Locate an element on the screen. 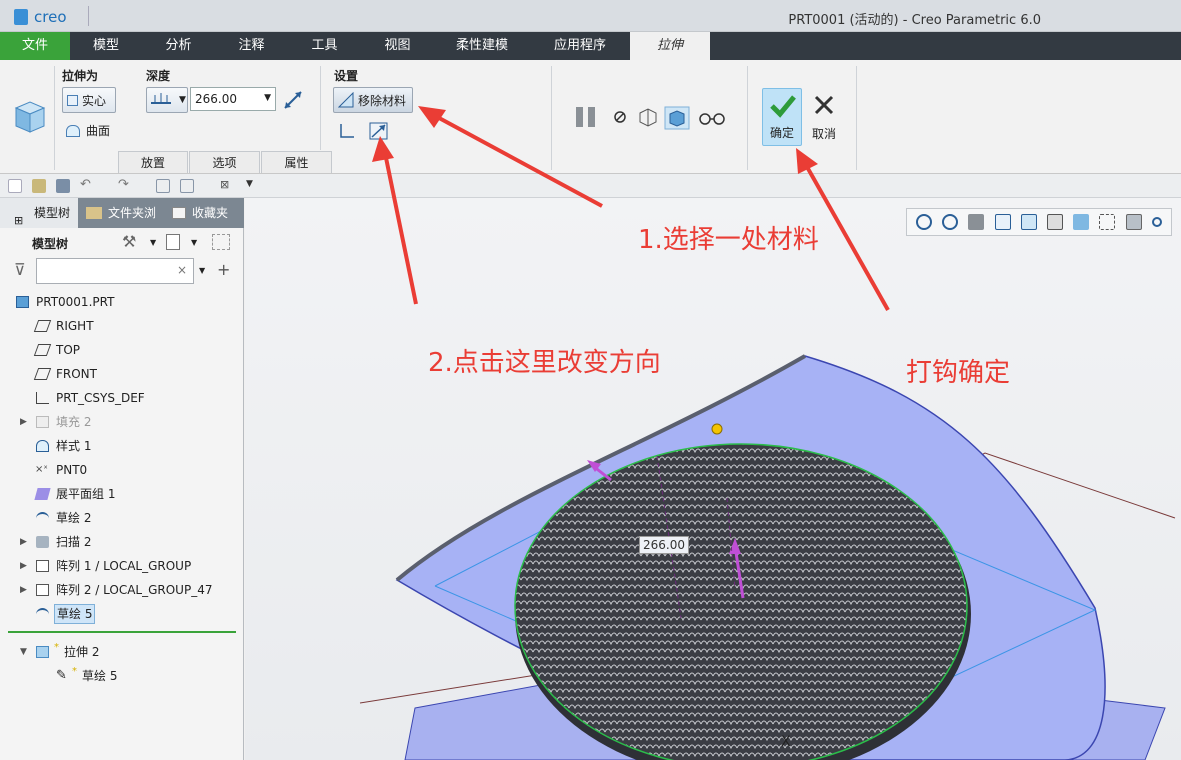  tree-item-style: 样式 1 is located at coordinates (120, 446).